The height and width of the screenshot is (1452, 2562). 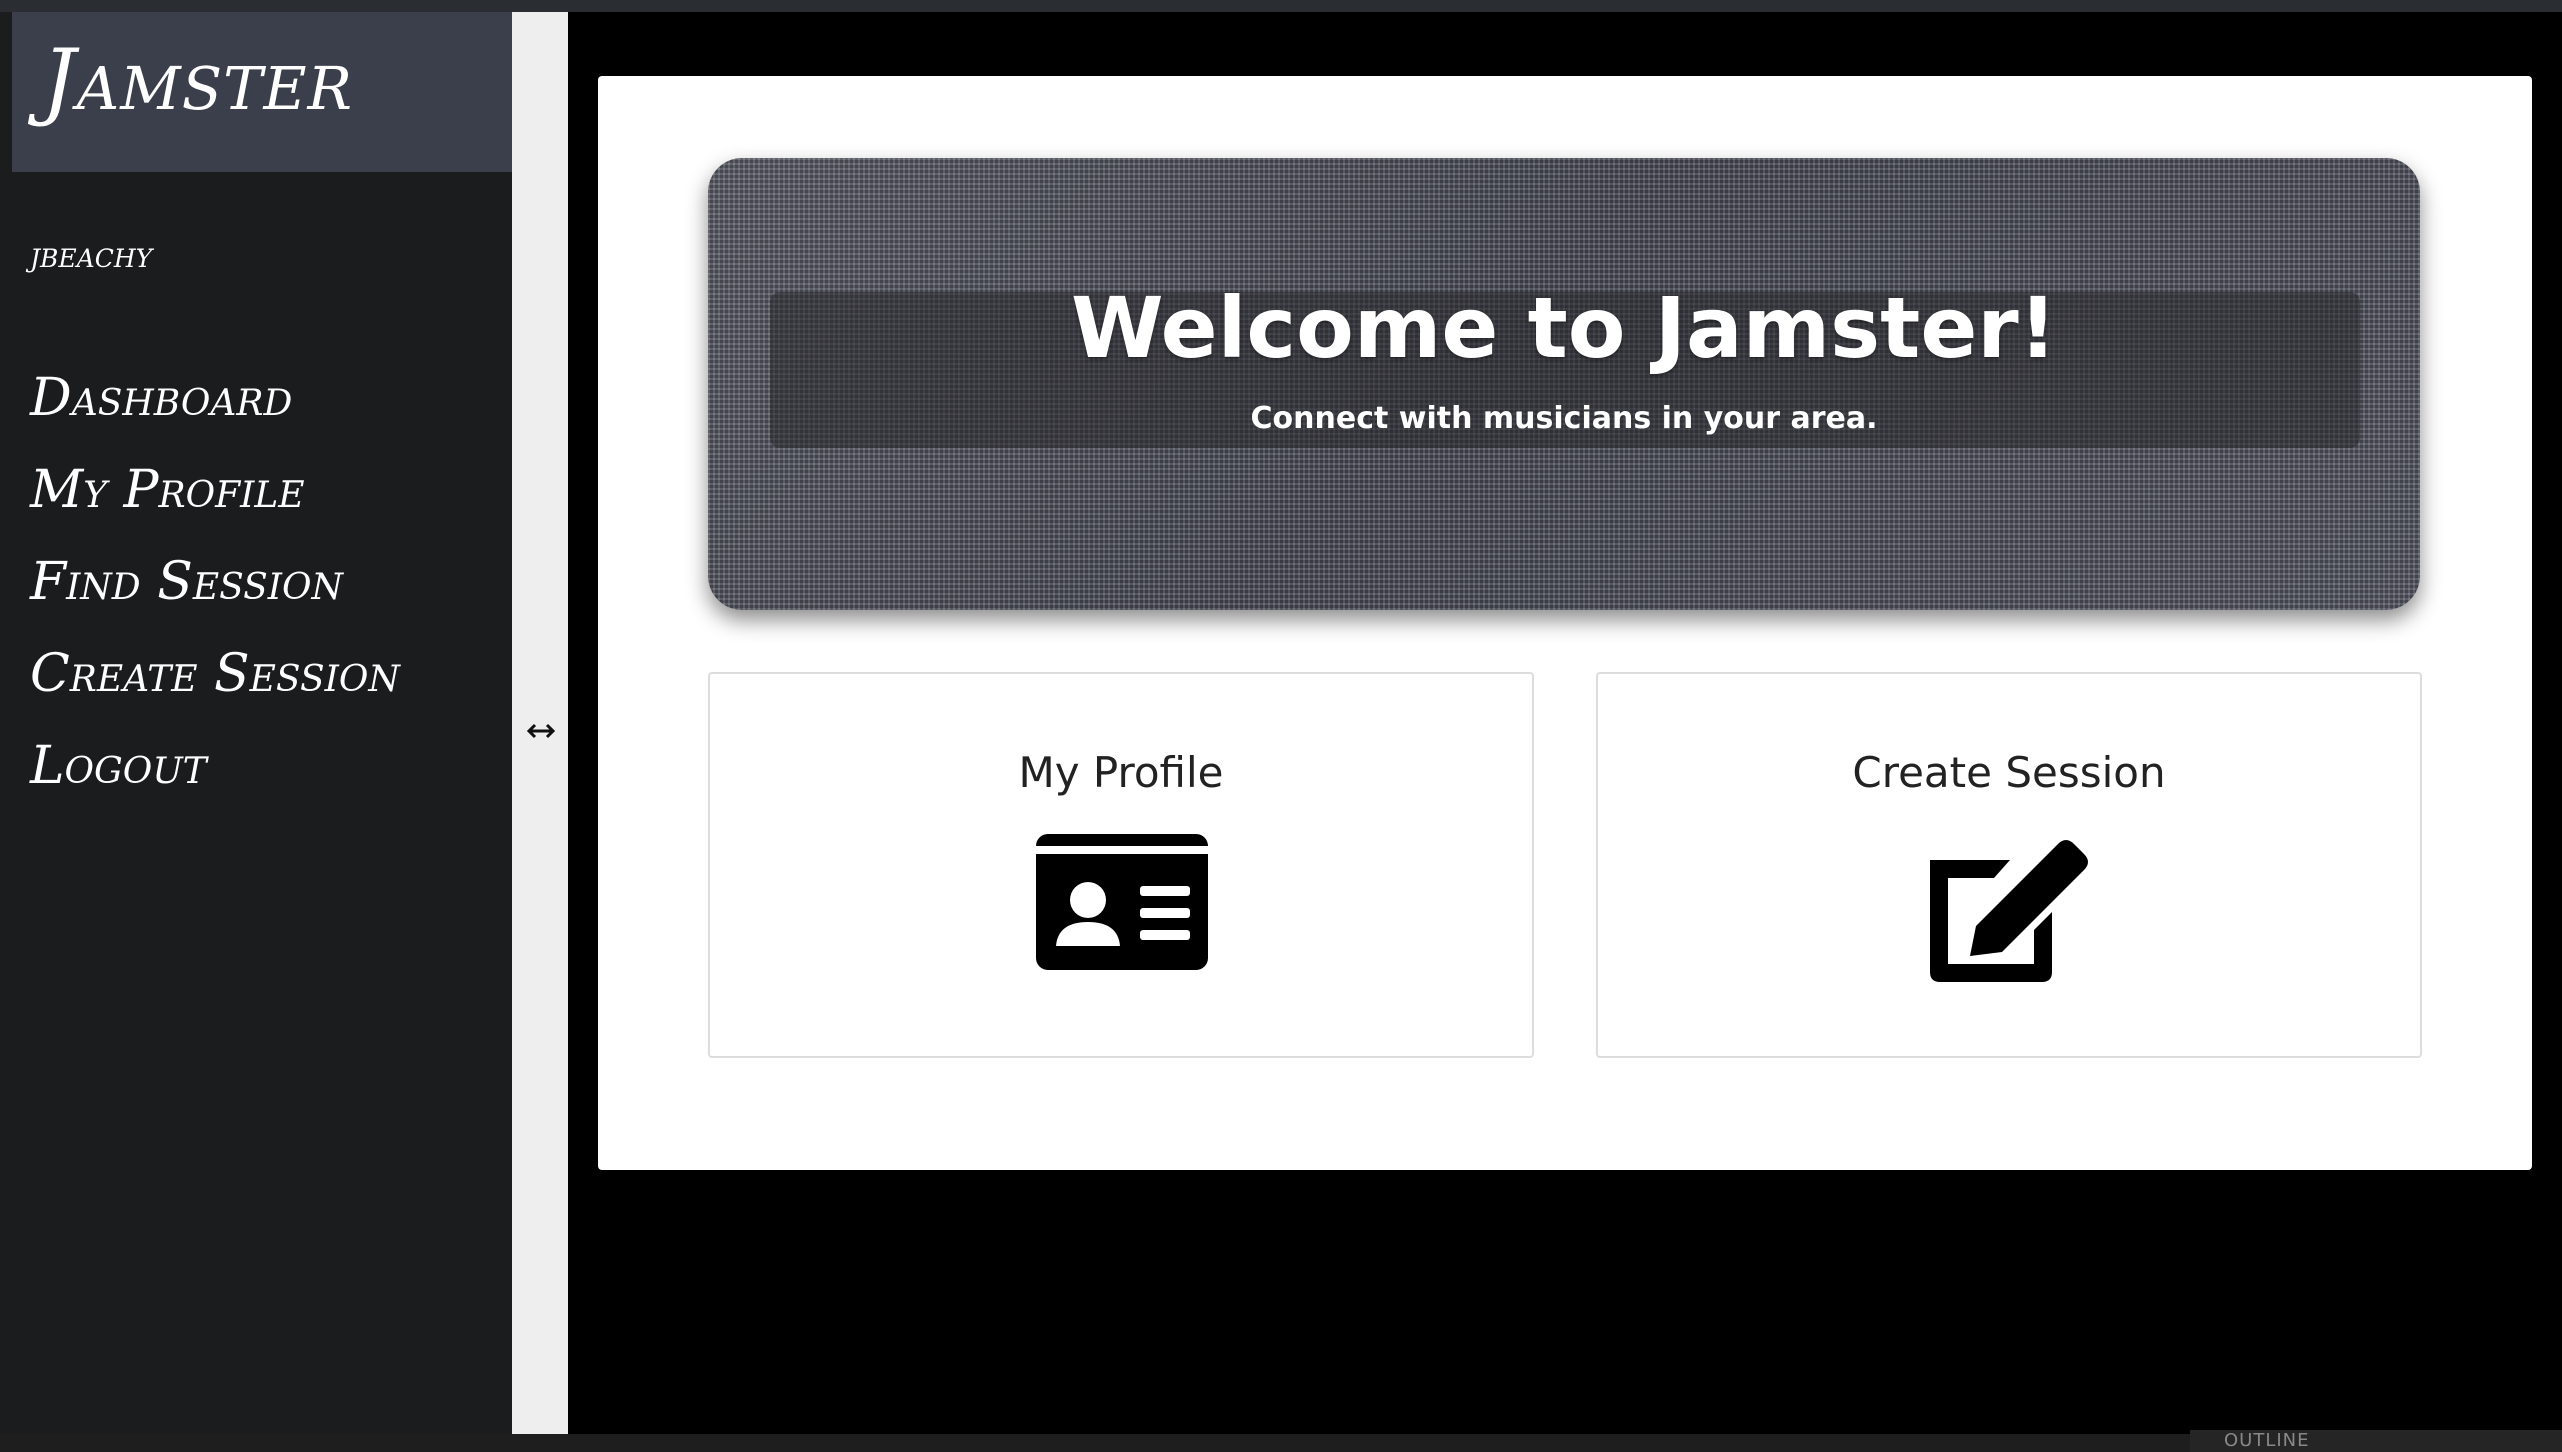 What do you see at coordinates (215, 398) in the screenshot?
I see `sidebar-item-dashboard: Dashboard` at bounding box center [215, 398].